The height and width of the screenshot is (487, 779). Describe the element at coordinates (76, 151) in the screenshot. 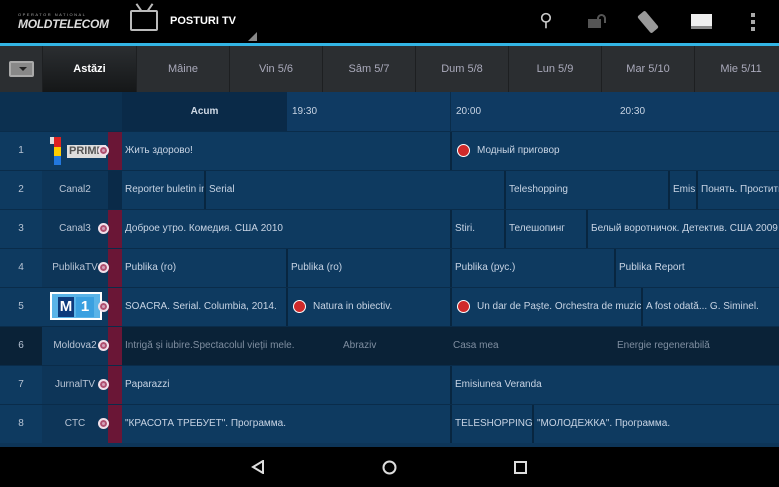

I see `prime-logo: PRIME` at that location.